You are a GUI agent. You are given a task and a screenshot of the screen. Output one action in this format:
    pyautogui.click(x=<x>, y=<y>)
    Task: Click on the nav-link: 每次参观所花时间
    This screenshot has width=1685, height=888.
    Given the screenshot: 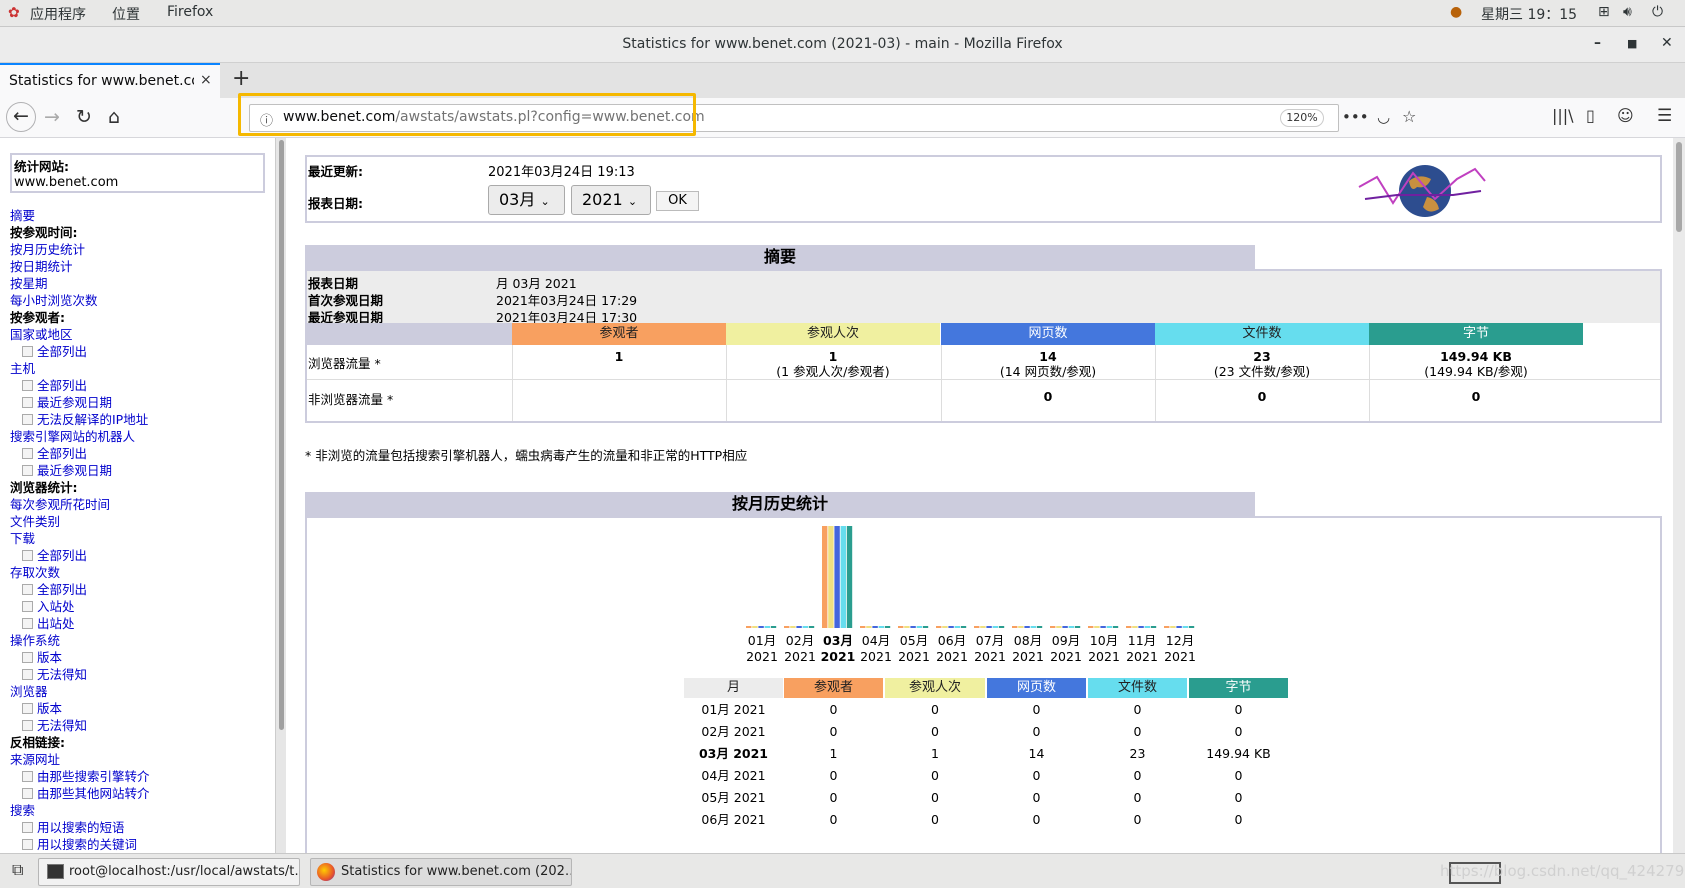 What is the action you would take?
    pyautogui.click(x=140, y=504)
    